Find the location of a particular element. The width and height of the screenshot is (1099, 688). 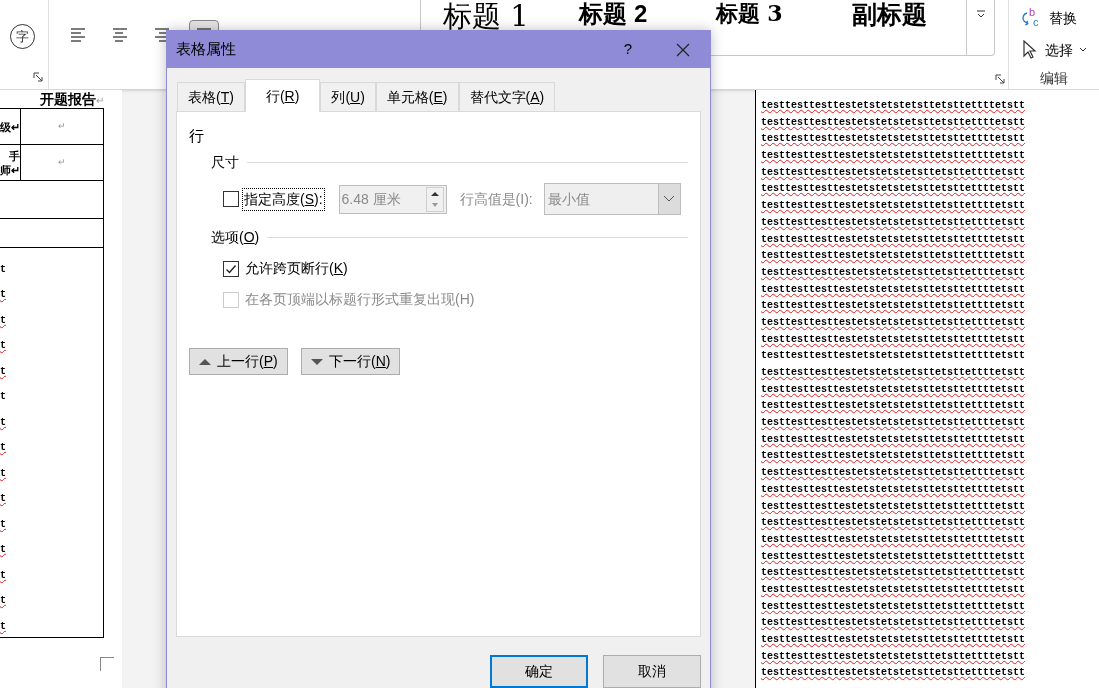

table-cell: 手 师↵ is located at coordinates (10, 162).